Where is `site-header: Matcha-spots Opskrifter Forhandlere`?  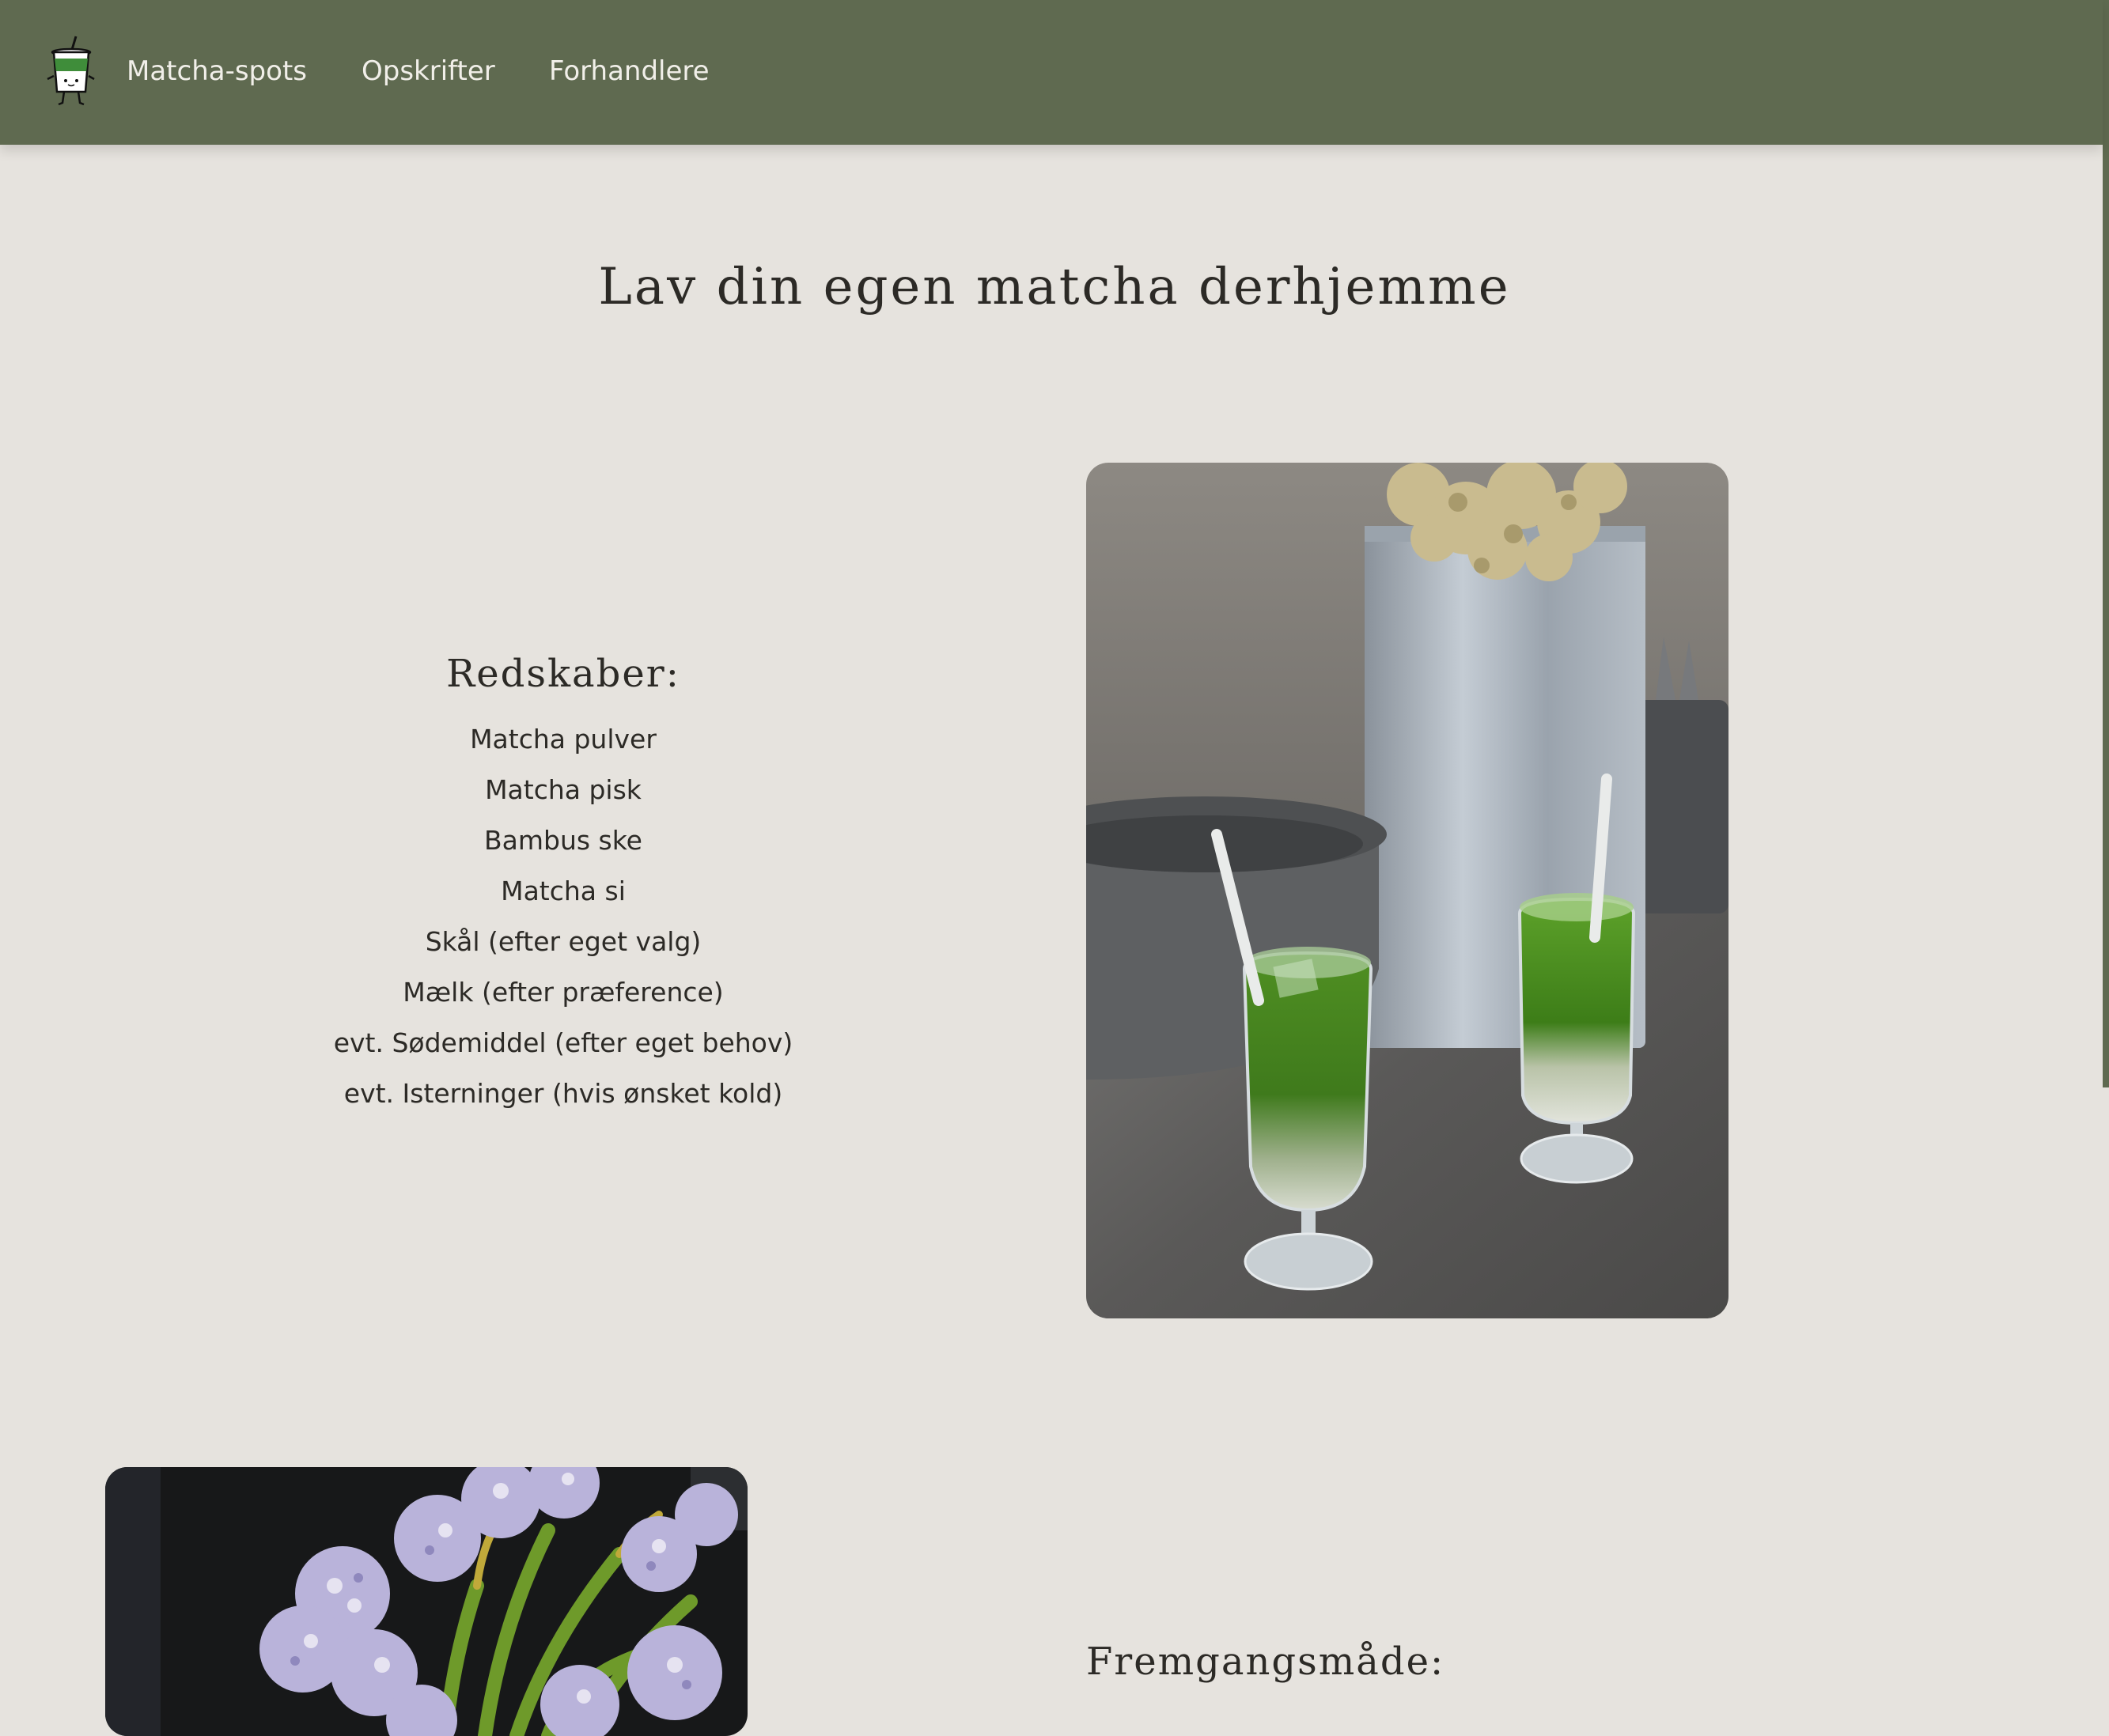
site-header: Matcha-spots Opskrifter Forhandlere is located at coordinates (1051, 72).